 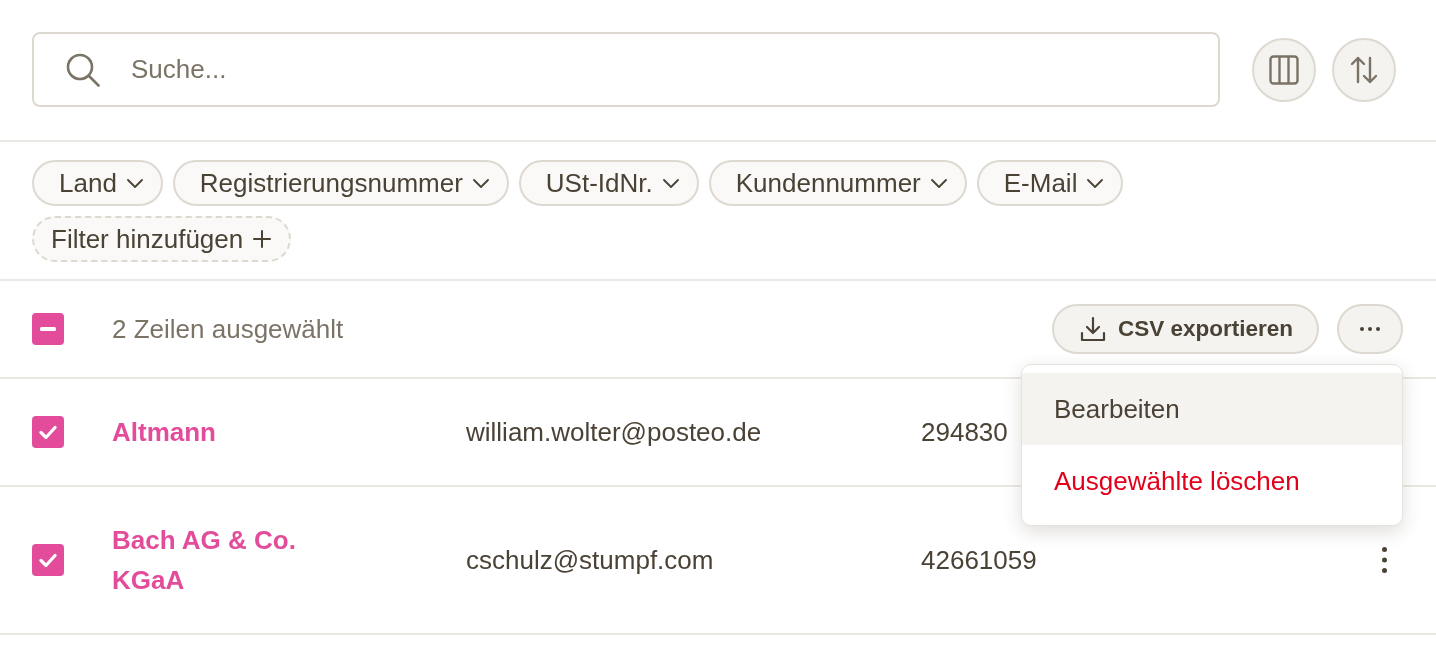 What do you see at coordinates (1212, 481) in the screenshot?
I see `menu-item: Ausgewählte löschen` at bounding box center [1212, 481].